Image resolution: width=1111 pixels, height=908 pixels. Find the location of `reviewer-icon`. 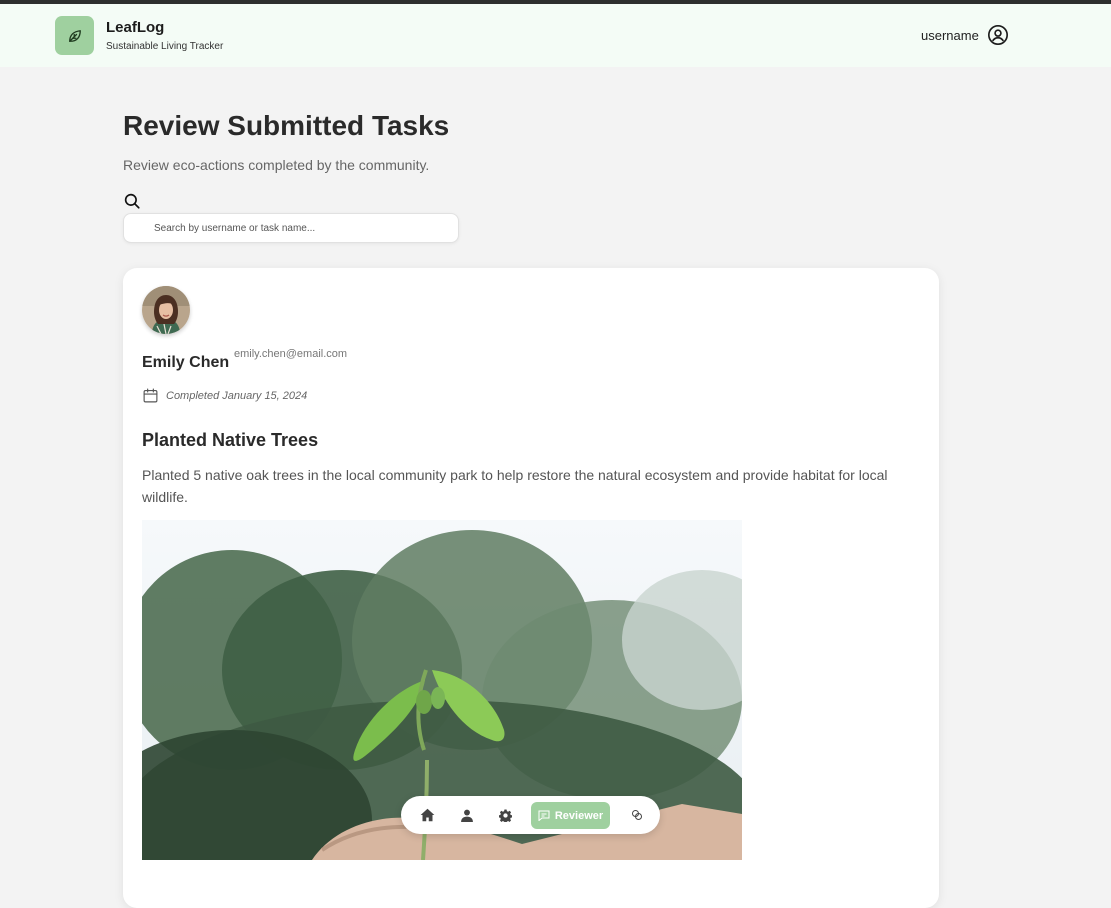

reviewer-icon is located at coordinates (544, 815).